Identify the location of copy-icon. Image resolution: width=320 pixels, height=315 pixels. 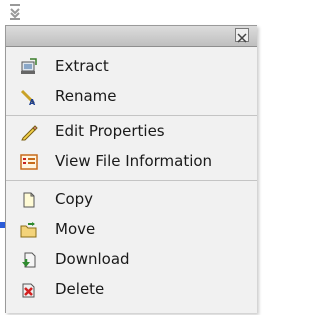
(29, 200).